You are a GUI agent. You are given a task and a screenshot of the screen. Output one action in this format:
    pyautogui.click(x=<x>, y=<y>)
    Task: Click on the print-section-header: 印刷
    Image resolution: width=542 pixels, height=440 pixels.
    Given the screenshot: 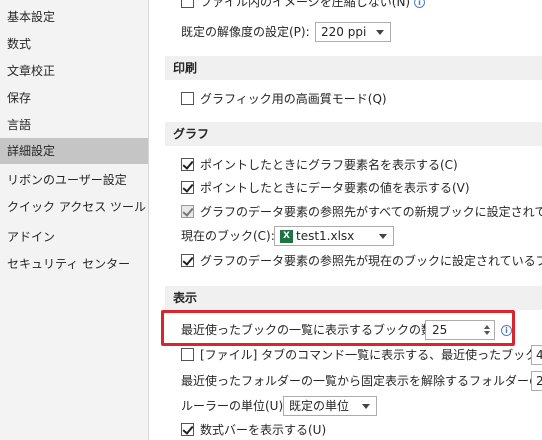 What is the action you would take?
    pyautogui.click(x=353, y=68)
    